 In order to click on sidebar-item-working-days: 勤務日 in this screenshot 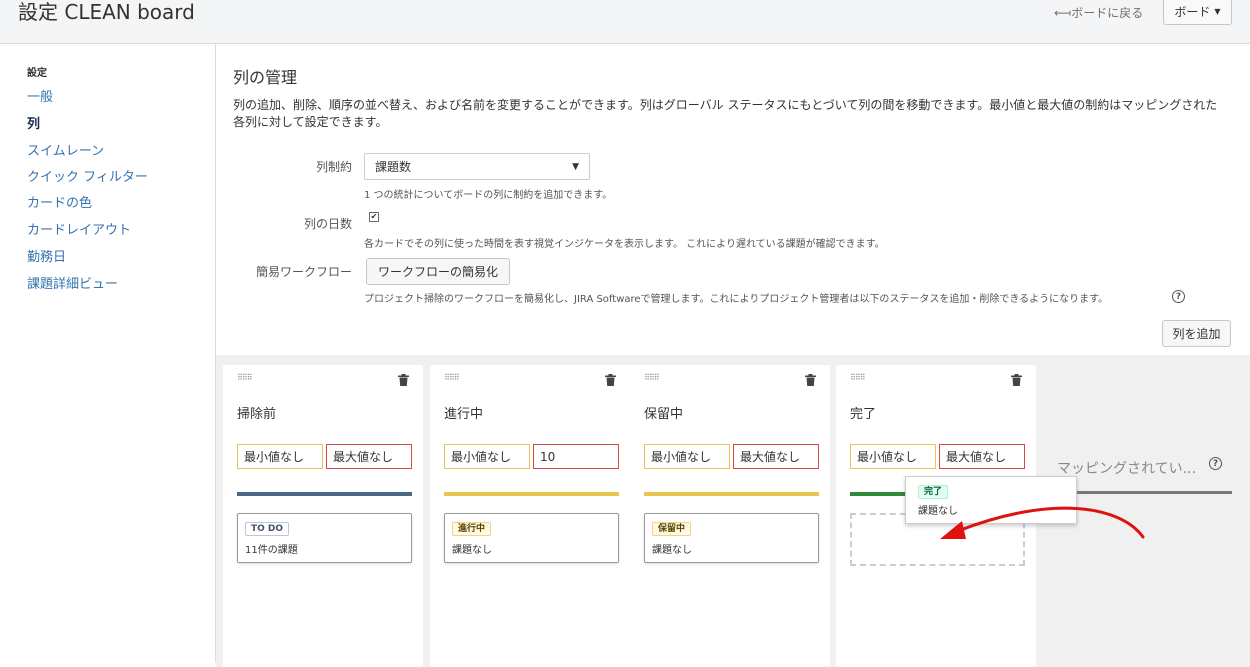, I will do `click(46, 255)`.